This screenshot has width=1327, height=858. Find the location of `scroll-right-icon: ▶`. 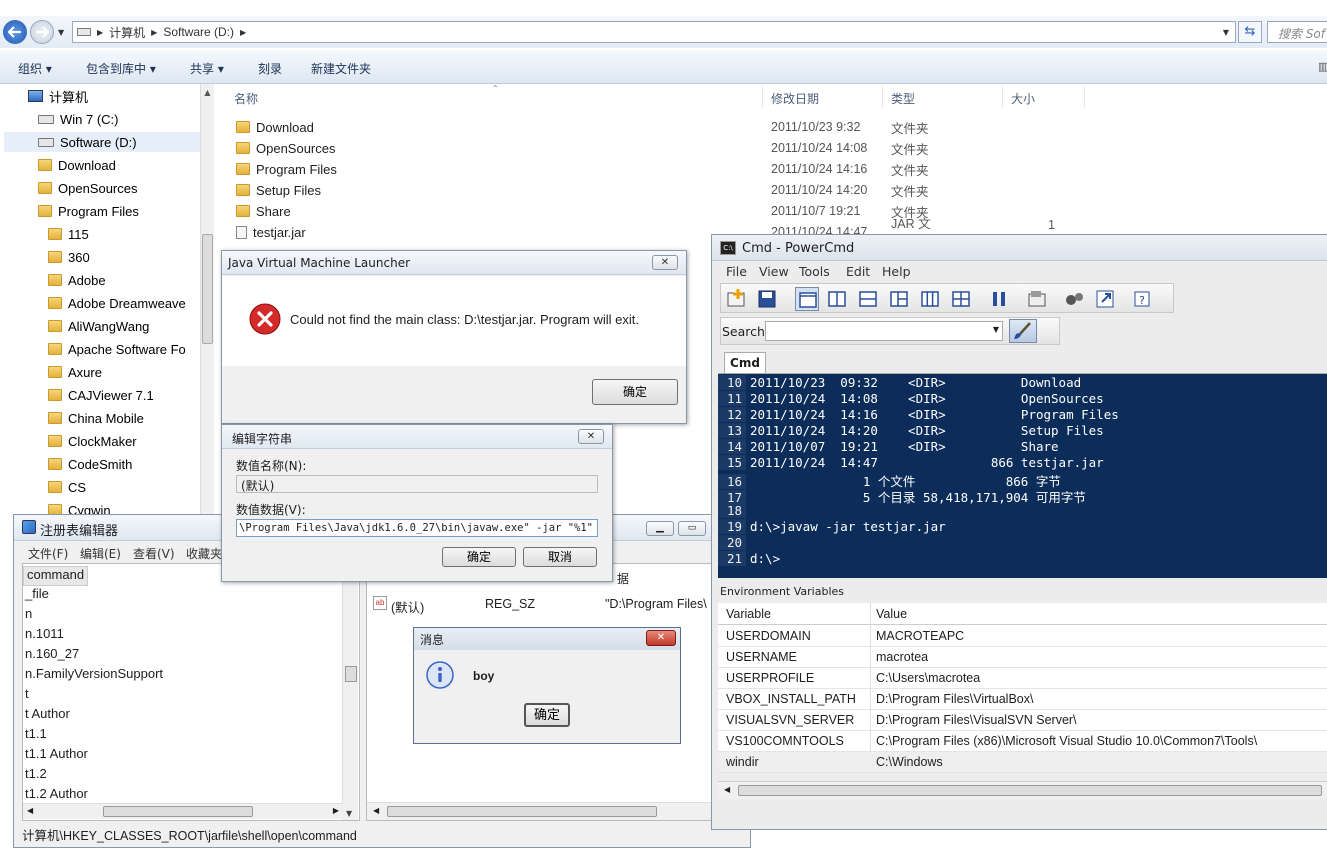

scroll-right-icon: ▶ is located at coordinates (336, 810).